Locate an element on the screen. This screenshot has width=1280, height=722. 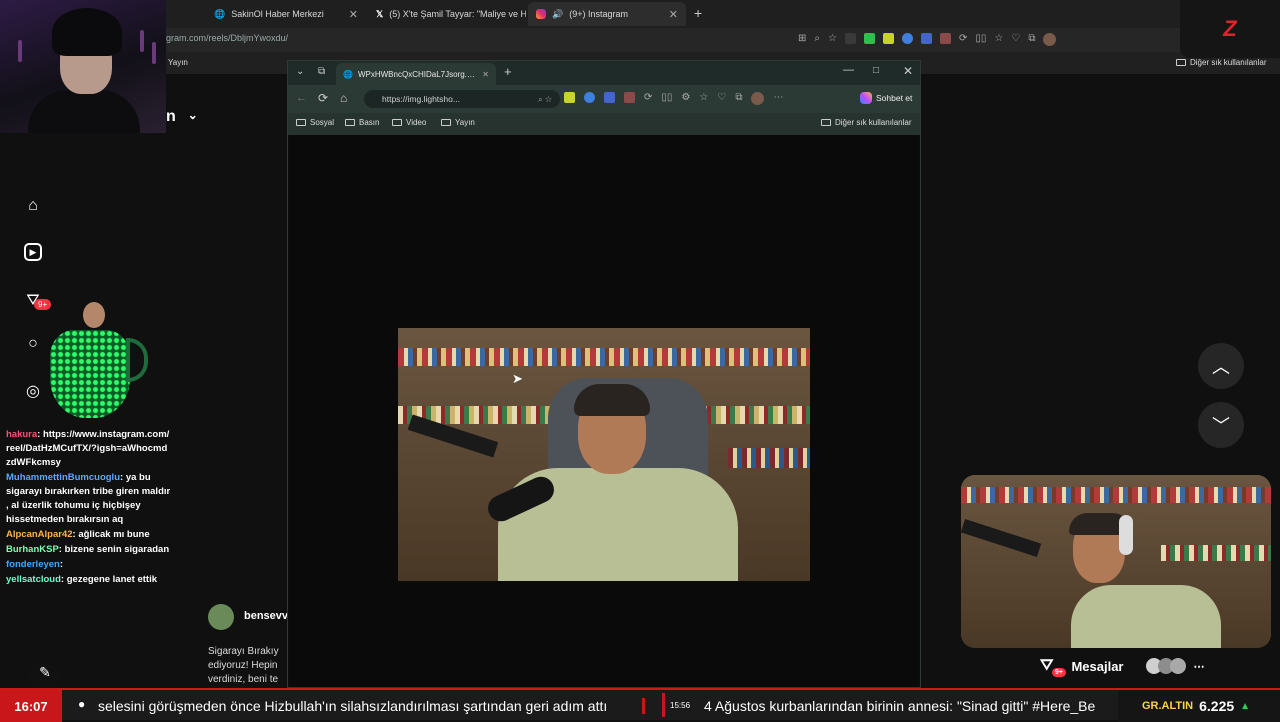
next-reel-button: ﹀ is located at coordinates (1221, 425).